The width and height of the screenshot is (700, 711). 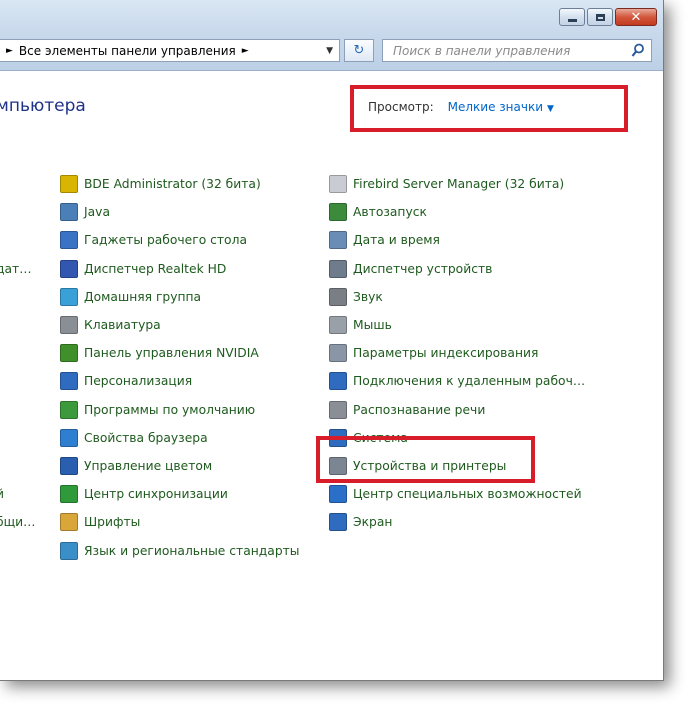 I want to click on list-item-label: Дата и время, so click(x=396, y=240).